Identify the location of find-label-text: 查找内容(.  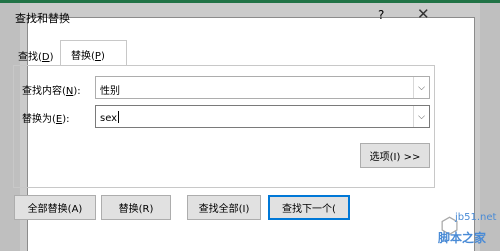
(44, 91).